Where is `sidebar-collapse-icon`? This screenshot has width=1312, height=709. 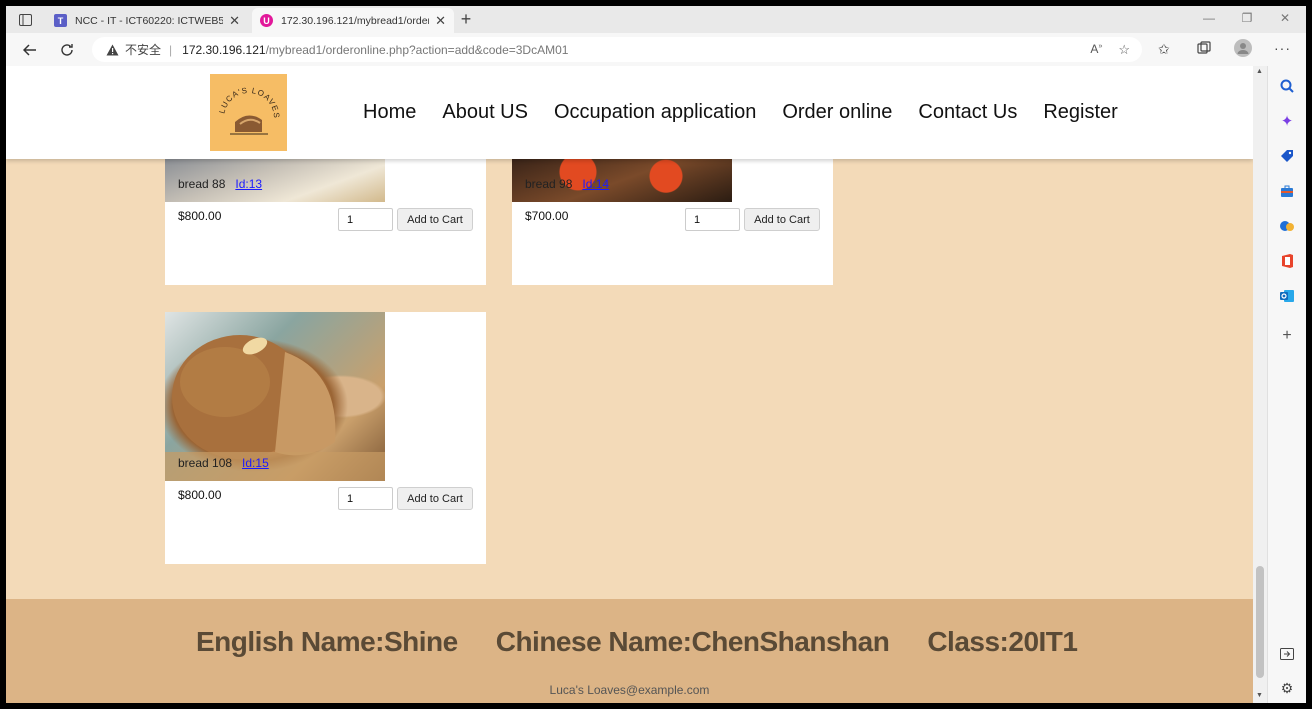 sidebar-collapse-icon is located at coordinates (1287, 654).